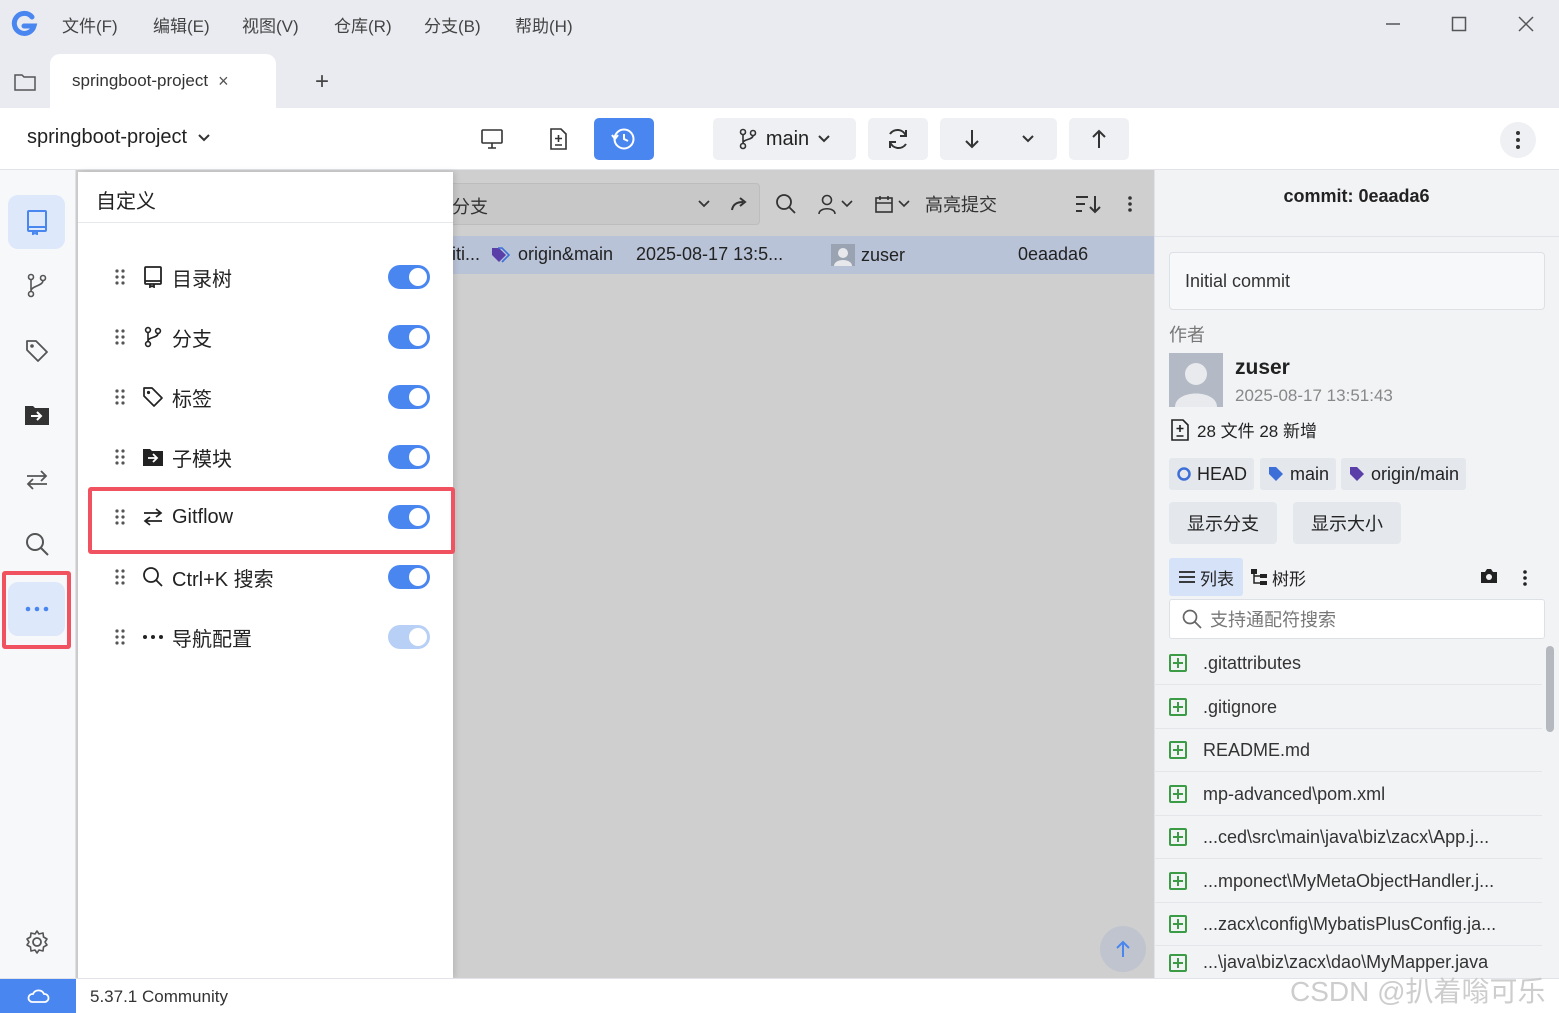 The image size is (1559, 1013). What do you see at coordinates (140, 80) in the screenshot?
I see `tab-title: springboot-project` at bounding box center [140, 80].